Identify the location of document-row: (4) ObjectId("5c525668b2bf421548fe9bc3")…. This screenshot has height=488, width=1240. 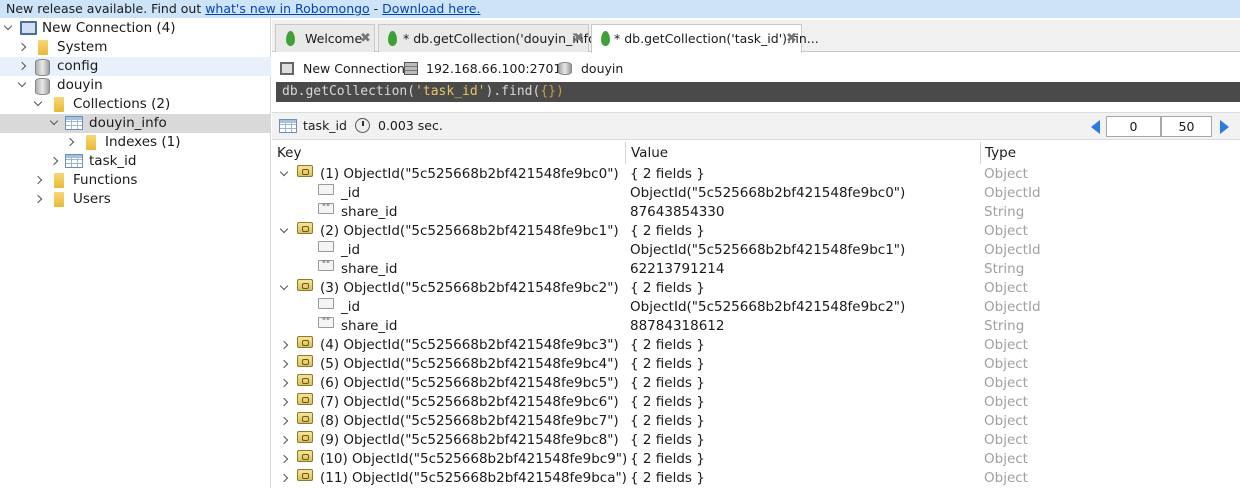
(756, 345).